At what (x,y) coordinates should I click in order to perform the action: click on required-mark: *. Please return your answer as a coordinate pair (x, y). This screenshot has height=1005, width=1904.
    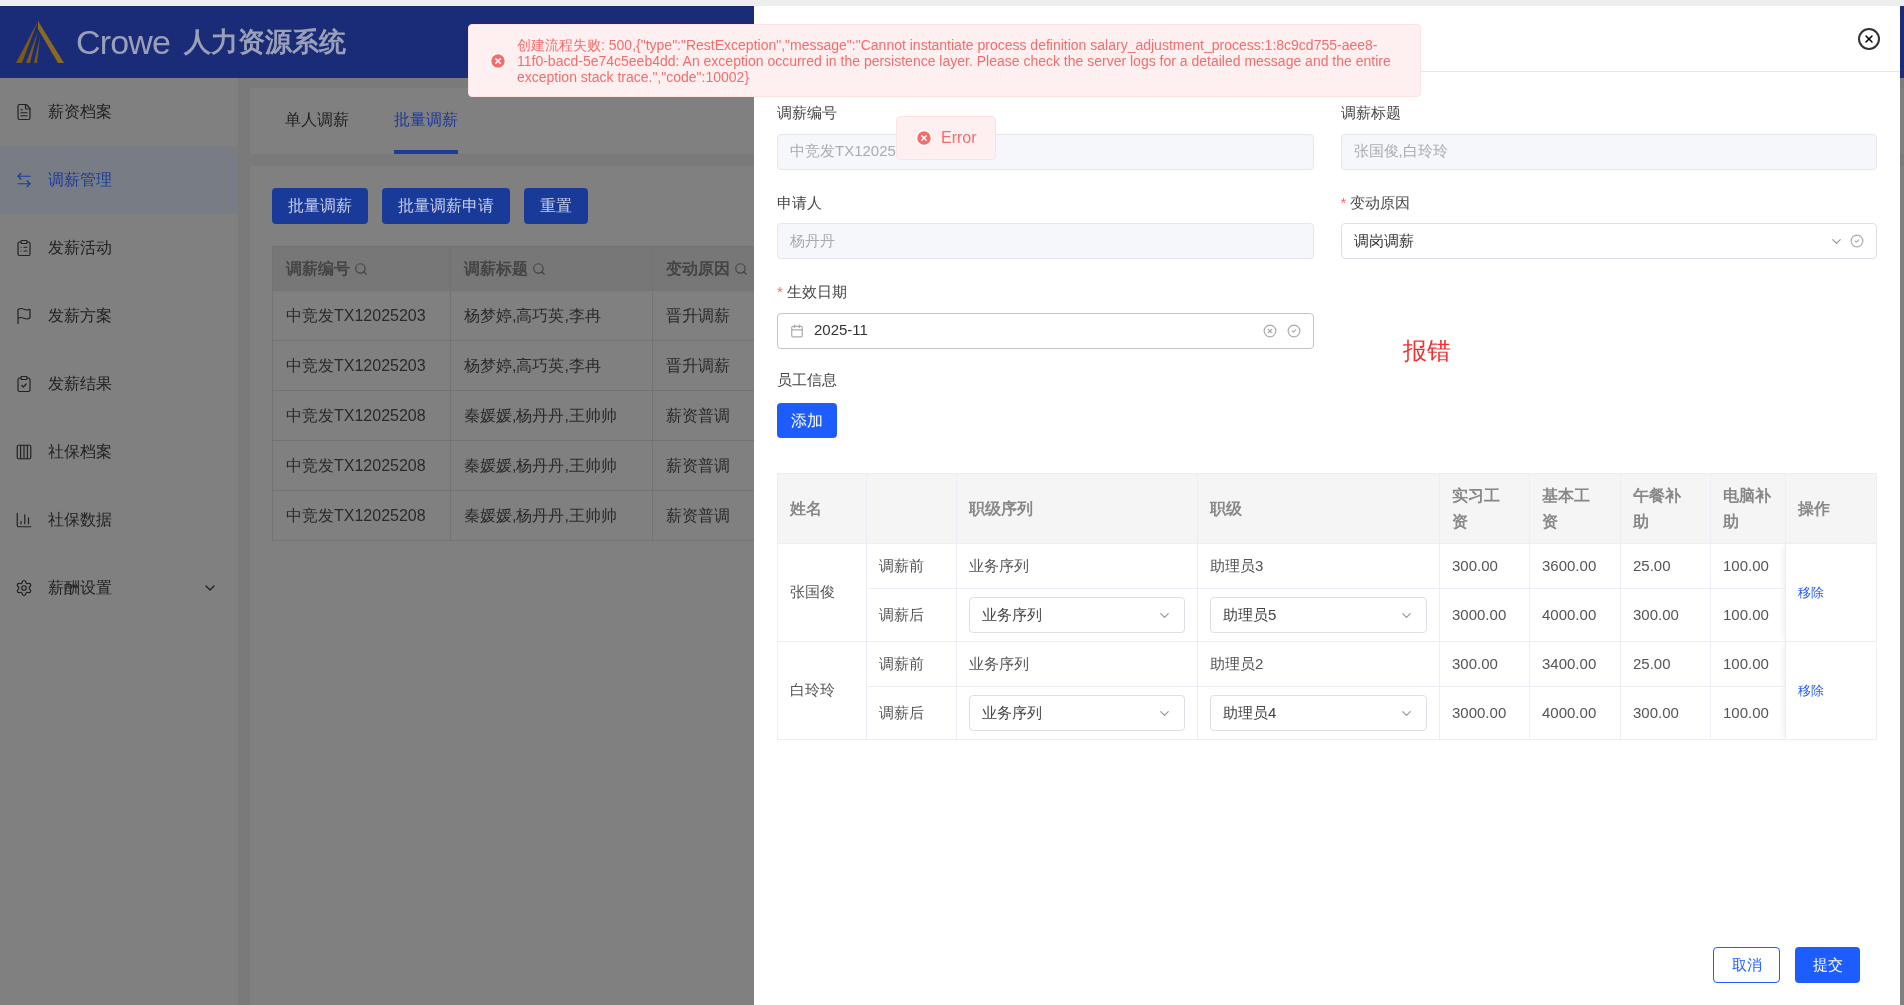
    Looking at the image, I should click on (1343, 202).